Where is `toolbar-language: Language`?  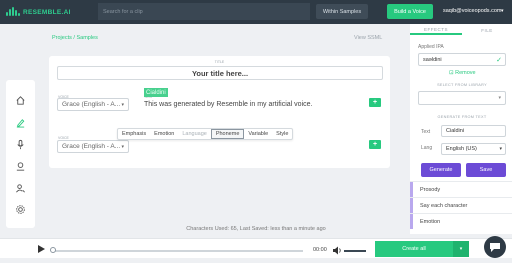
toolbar-language: Language is located at coordinates (194, 134).